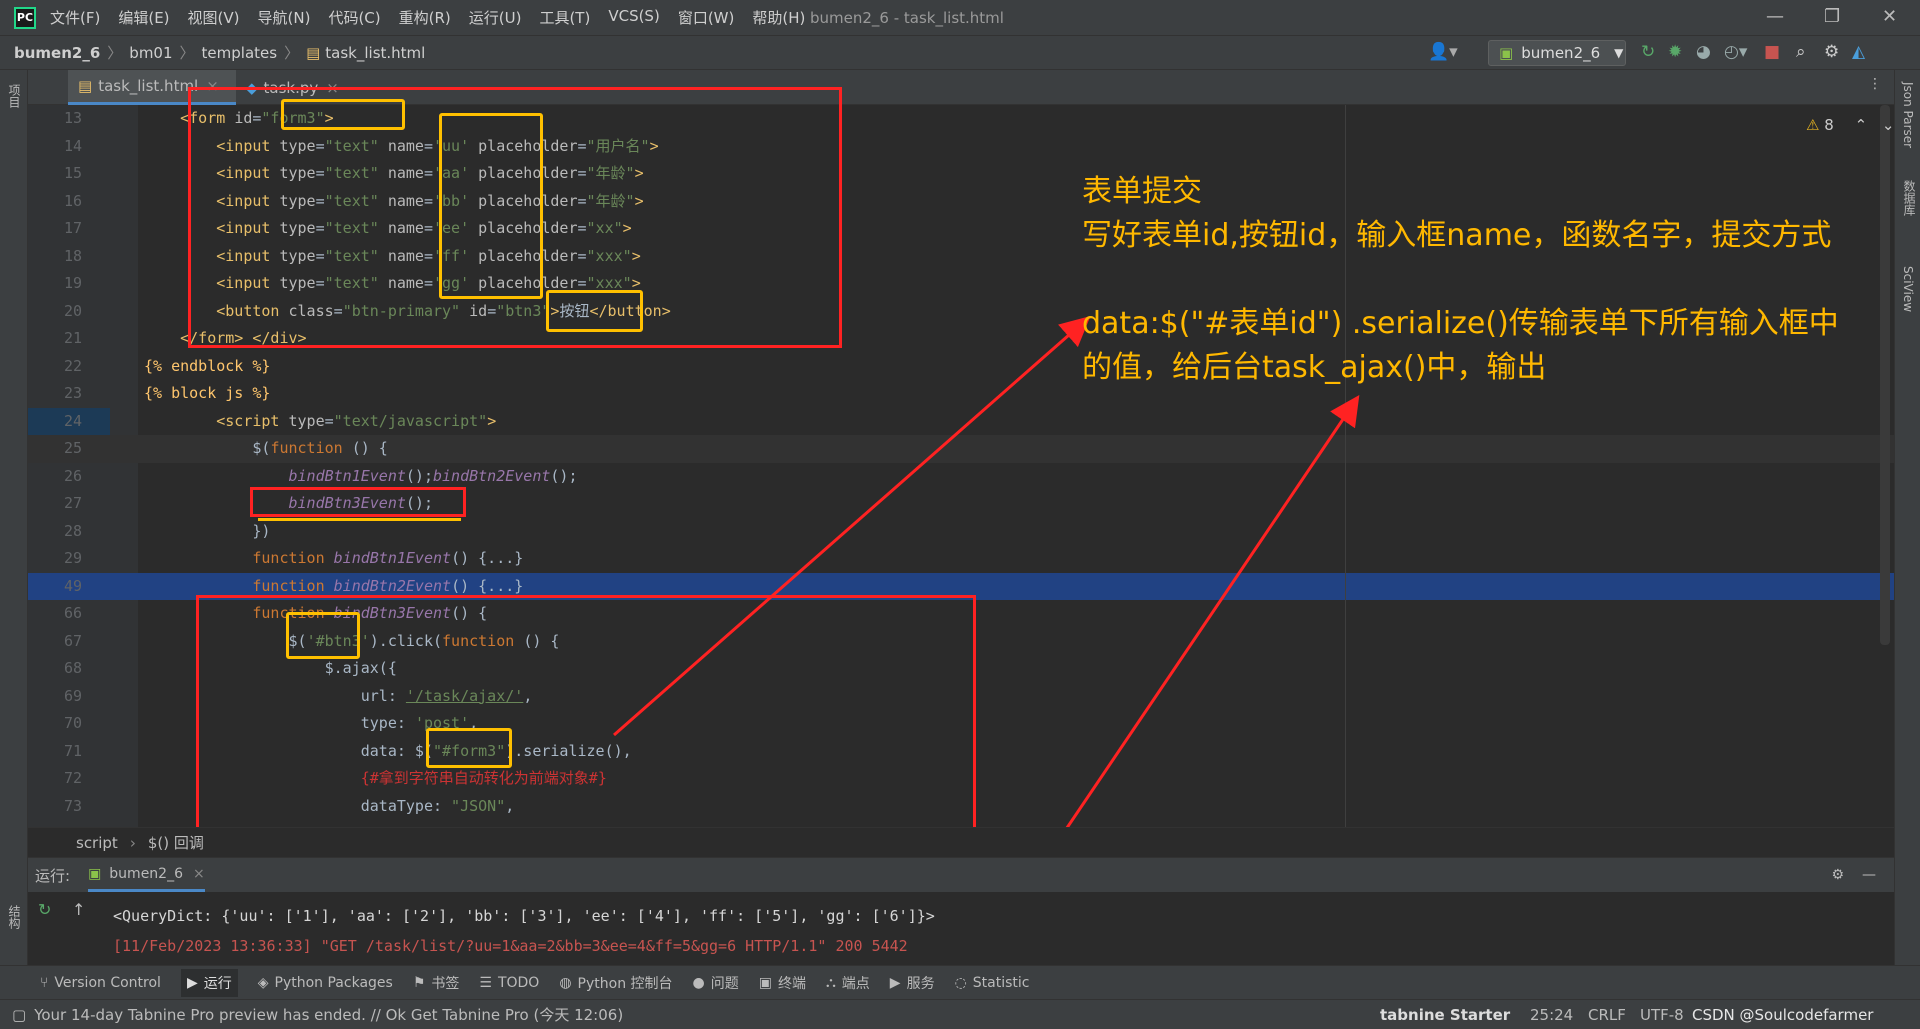  Describe the element at coordinates (1314, 367) in the screenshot. I see `annotation-line: 的值，给后台task_ajax()中，输出` at that location.